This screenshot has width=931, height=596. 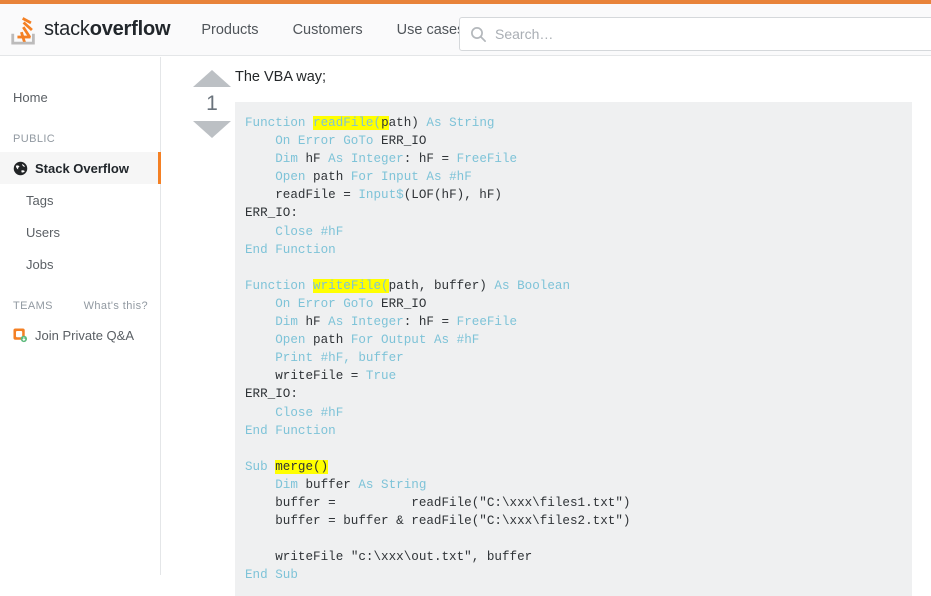 What do you see at coordinates (30, 97) in the screenshot?
I see `sidebar-item-label: Home` at bounding box center [30, 97].